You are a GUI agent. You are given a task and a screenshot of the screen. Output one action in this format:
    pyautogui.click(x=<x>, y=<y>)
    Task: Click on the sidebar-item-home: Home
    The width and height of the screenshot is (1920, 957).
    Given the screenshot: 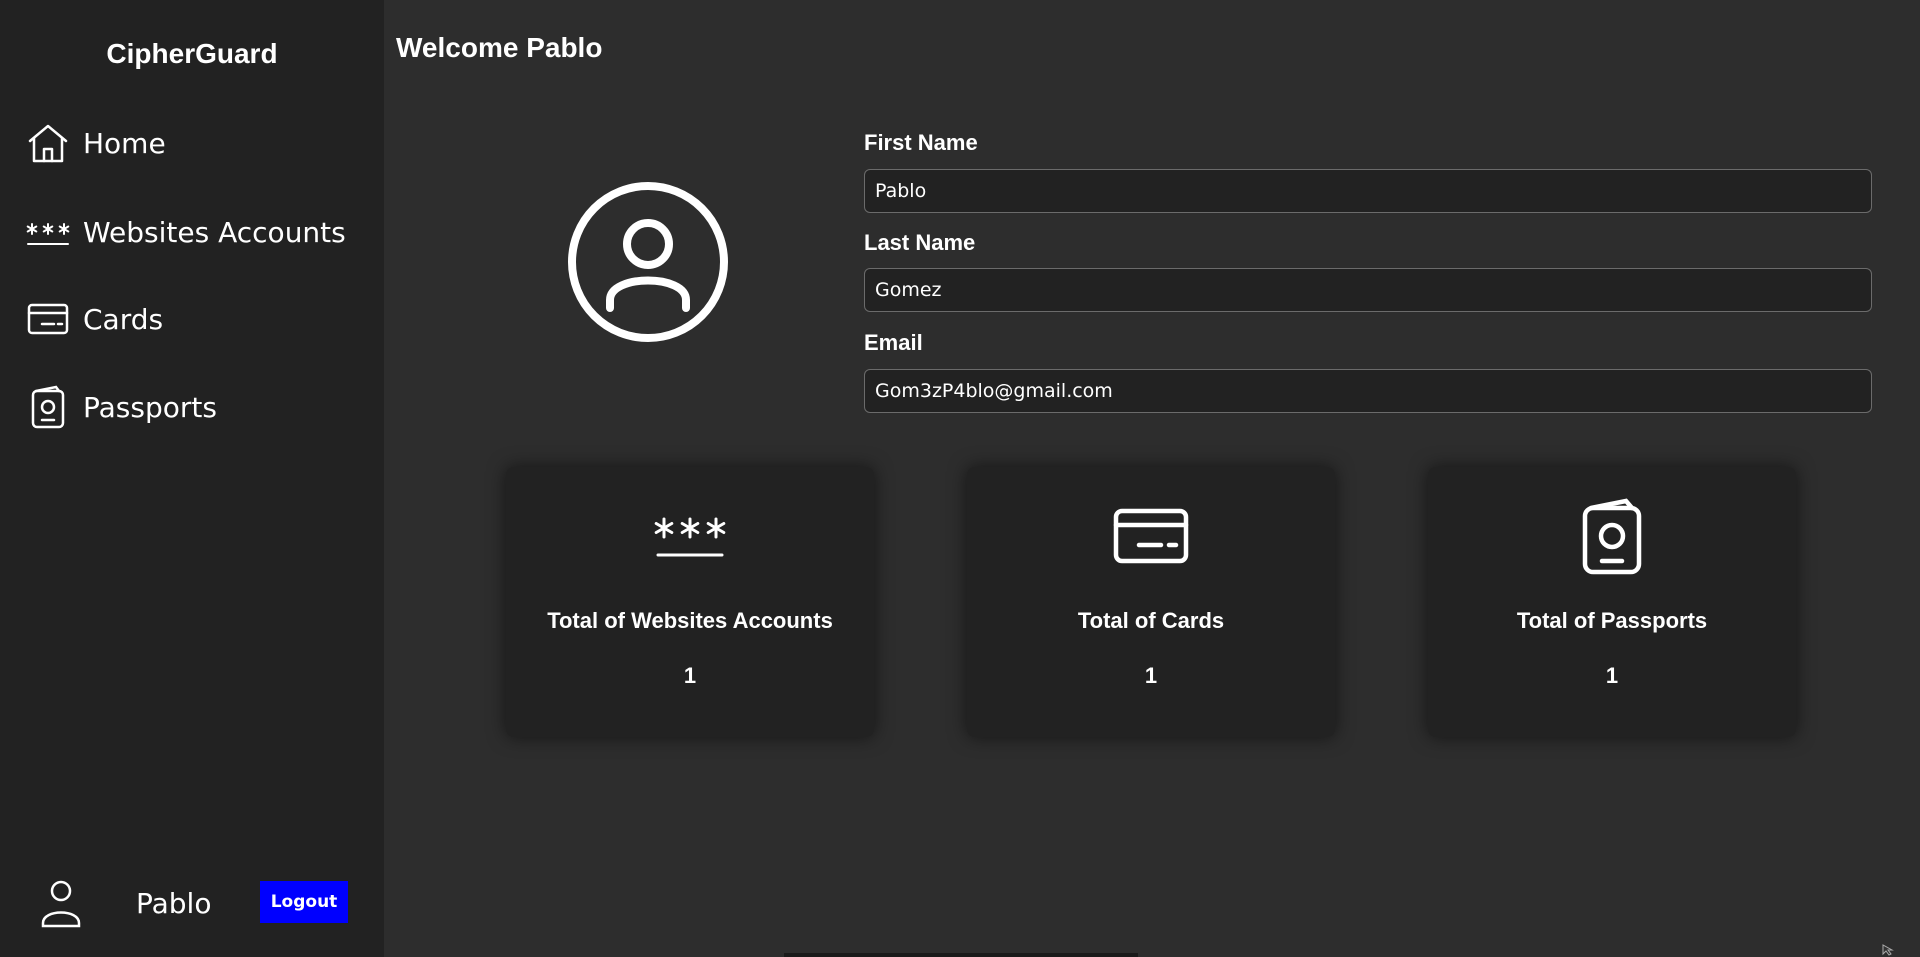 What is the action you would take?
    pyautogui.click(x=95, y=143)
    